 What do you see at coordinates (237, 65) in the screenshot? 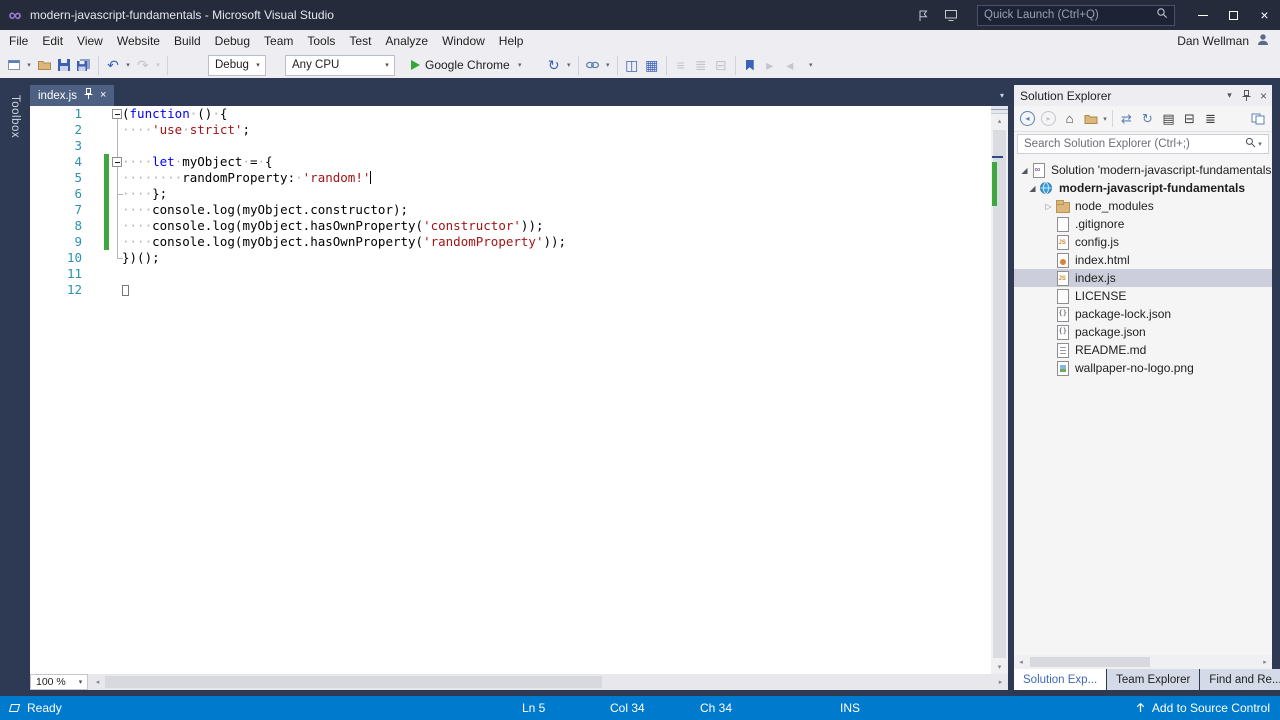
I see `solution-configuration-dropdown: Debug ▾` at bounding box center [237, 65].